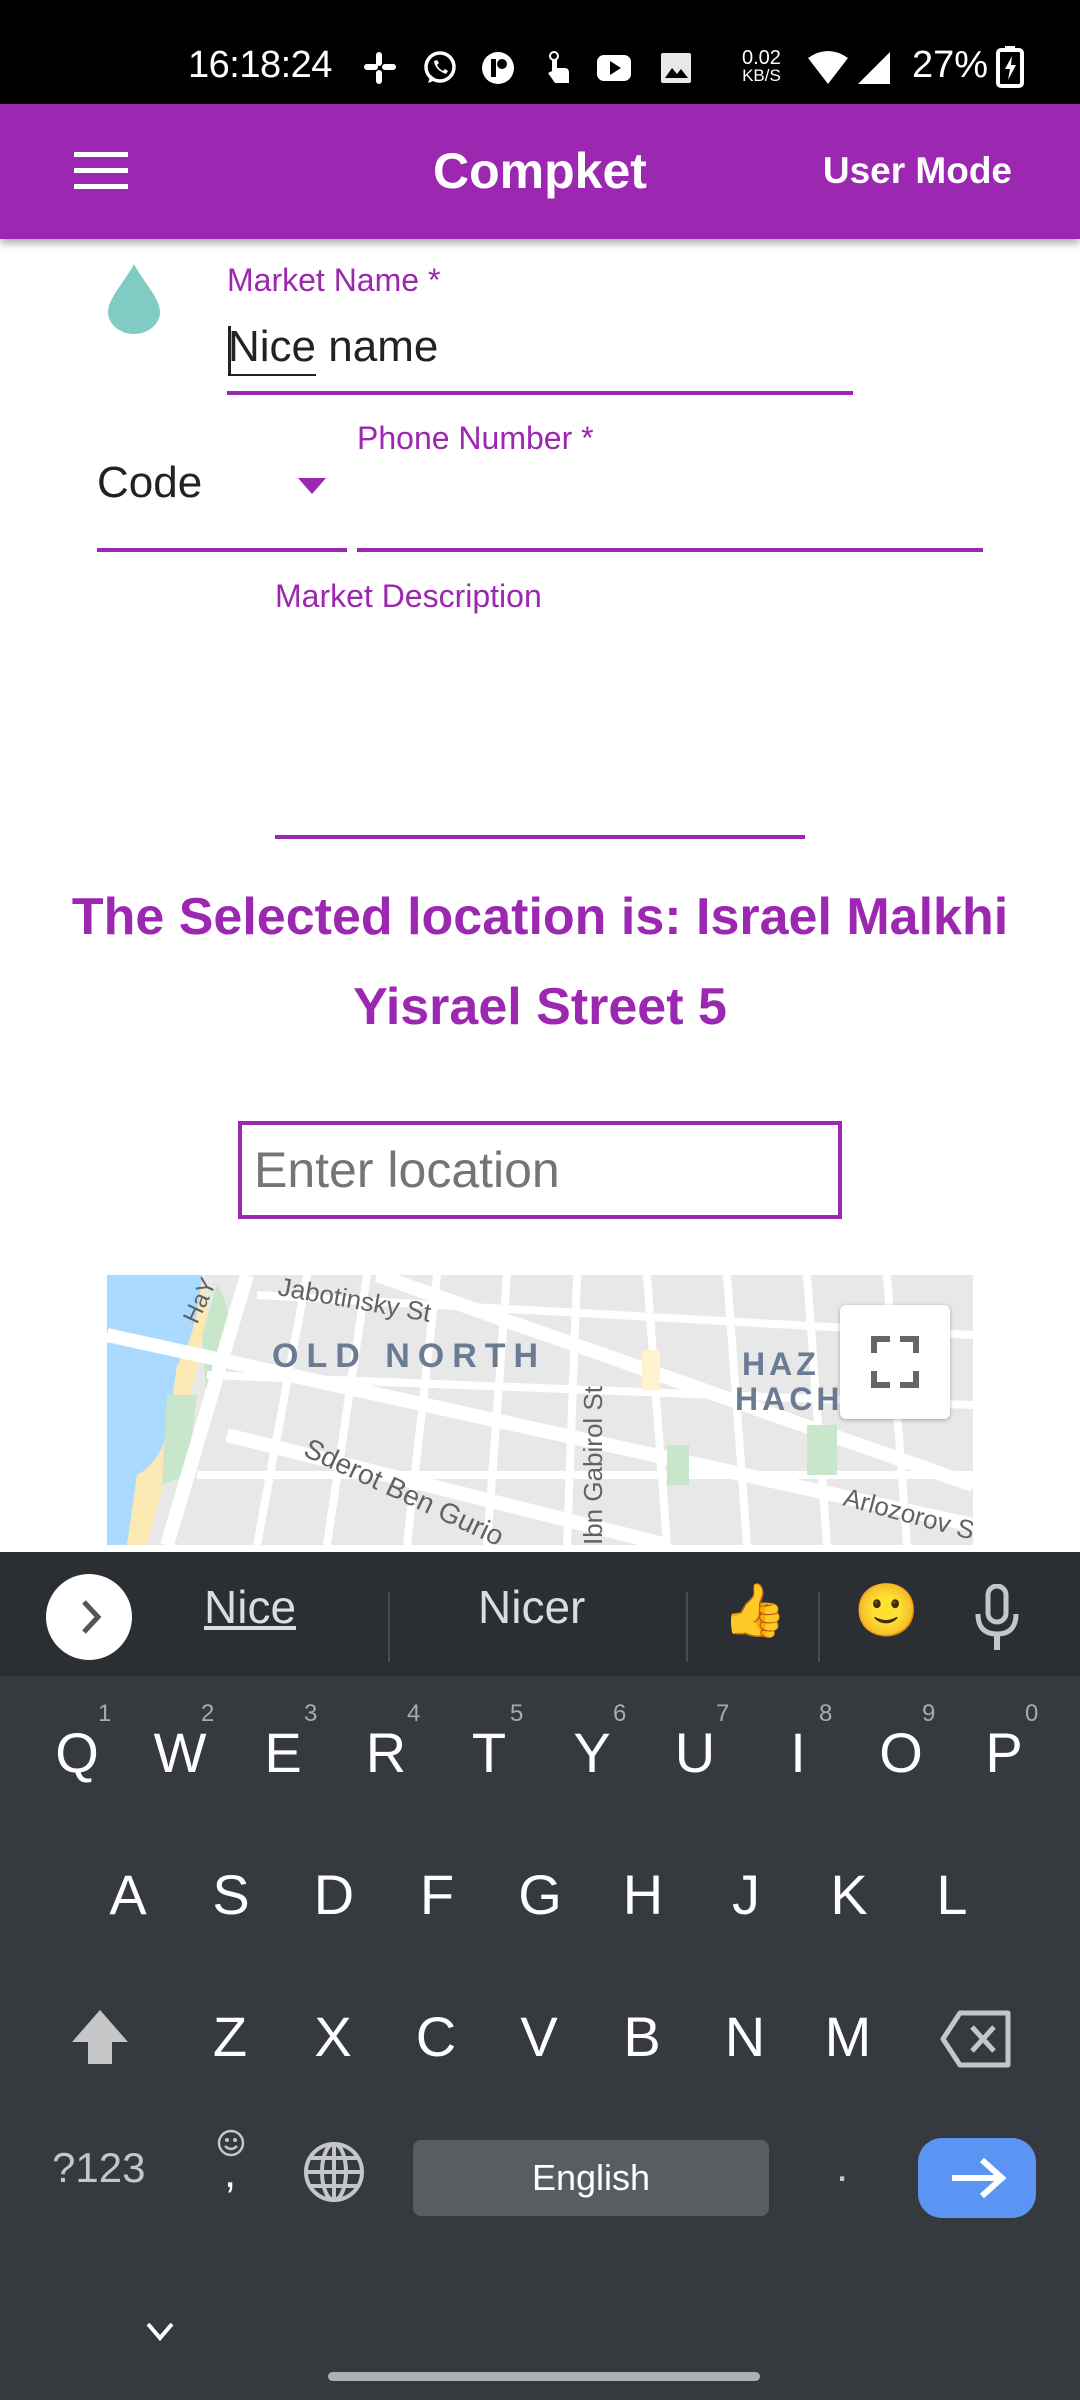 This screenshot has width=1080, height=2400. I want to click on key-hint: 3, so click(311, 1713).